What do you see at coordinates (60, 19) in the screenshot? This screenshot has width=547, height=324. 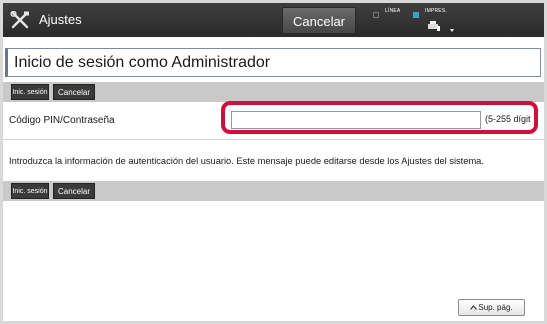 I see `app-title: Ajustes` at bounding box center [60, 19].